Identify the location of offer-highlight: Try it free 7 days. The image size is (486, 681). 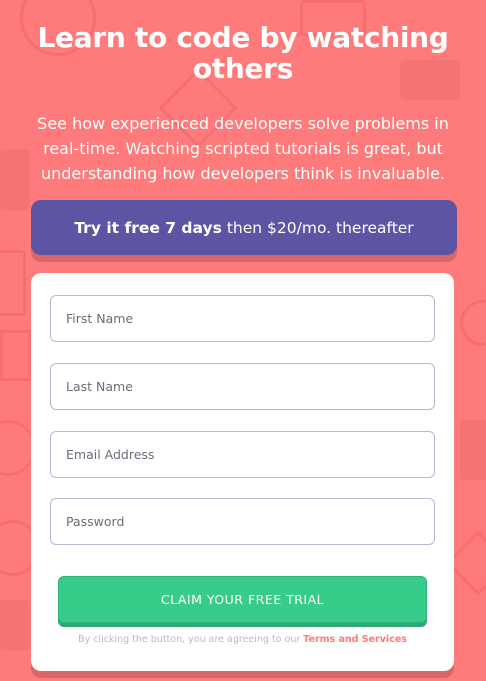
(148, 227).